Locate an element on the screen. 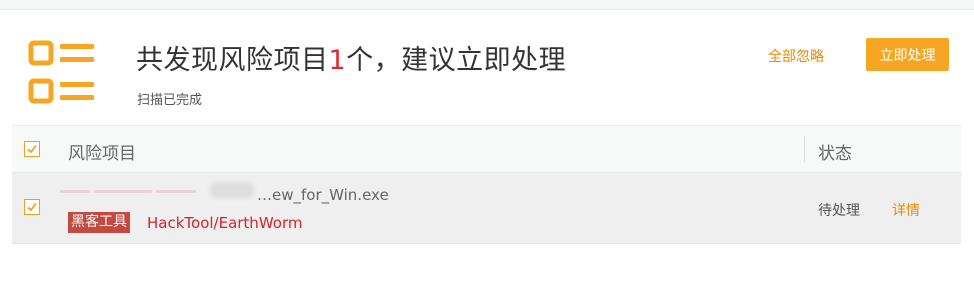 The height and width of the screenshot is (302, 974). ignore-all-link: 全部忽略 is located at coordinates (796, 56).